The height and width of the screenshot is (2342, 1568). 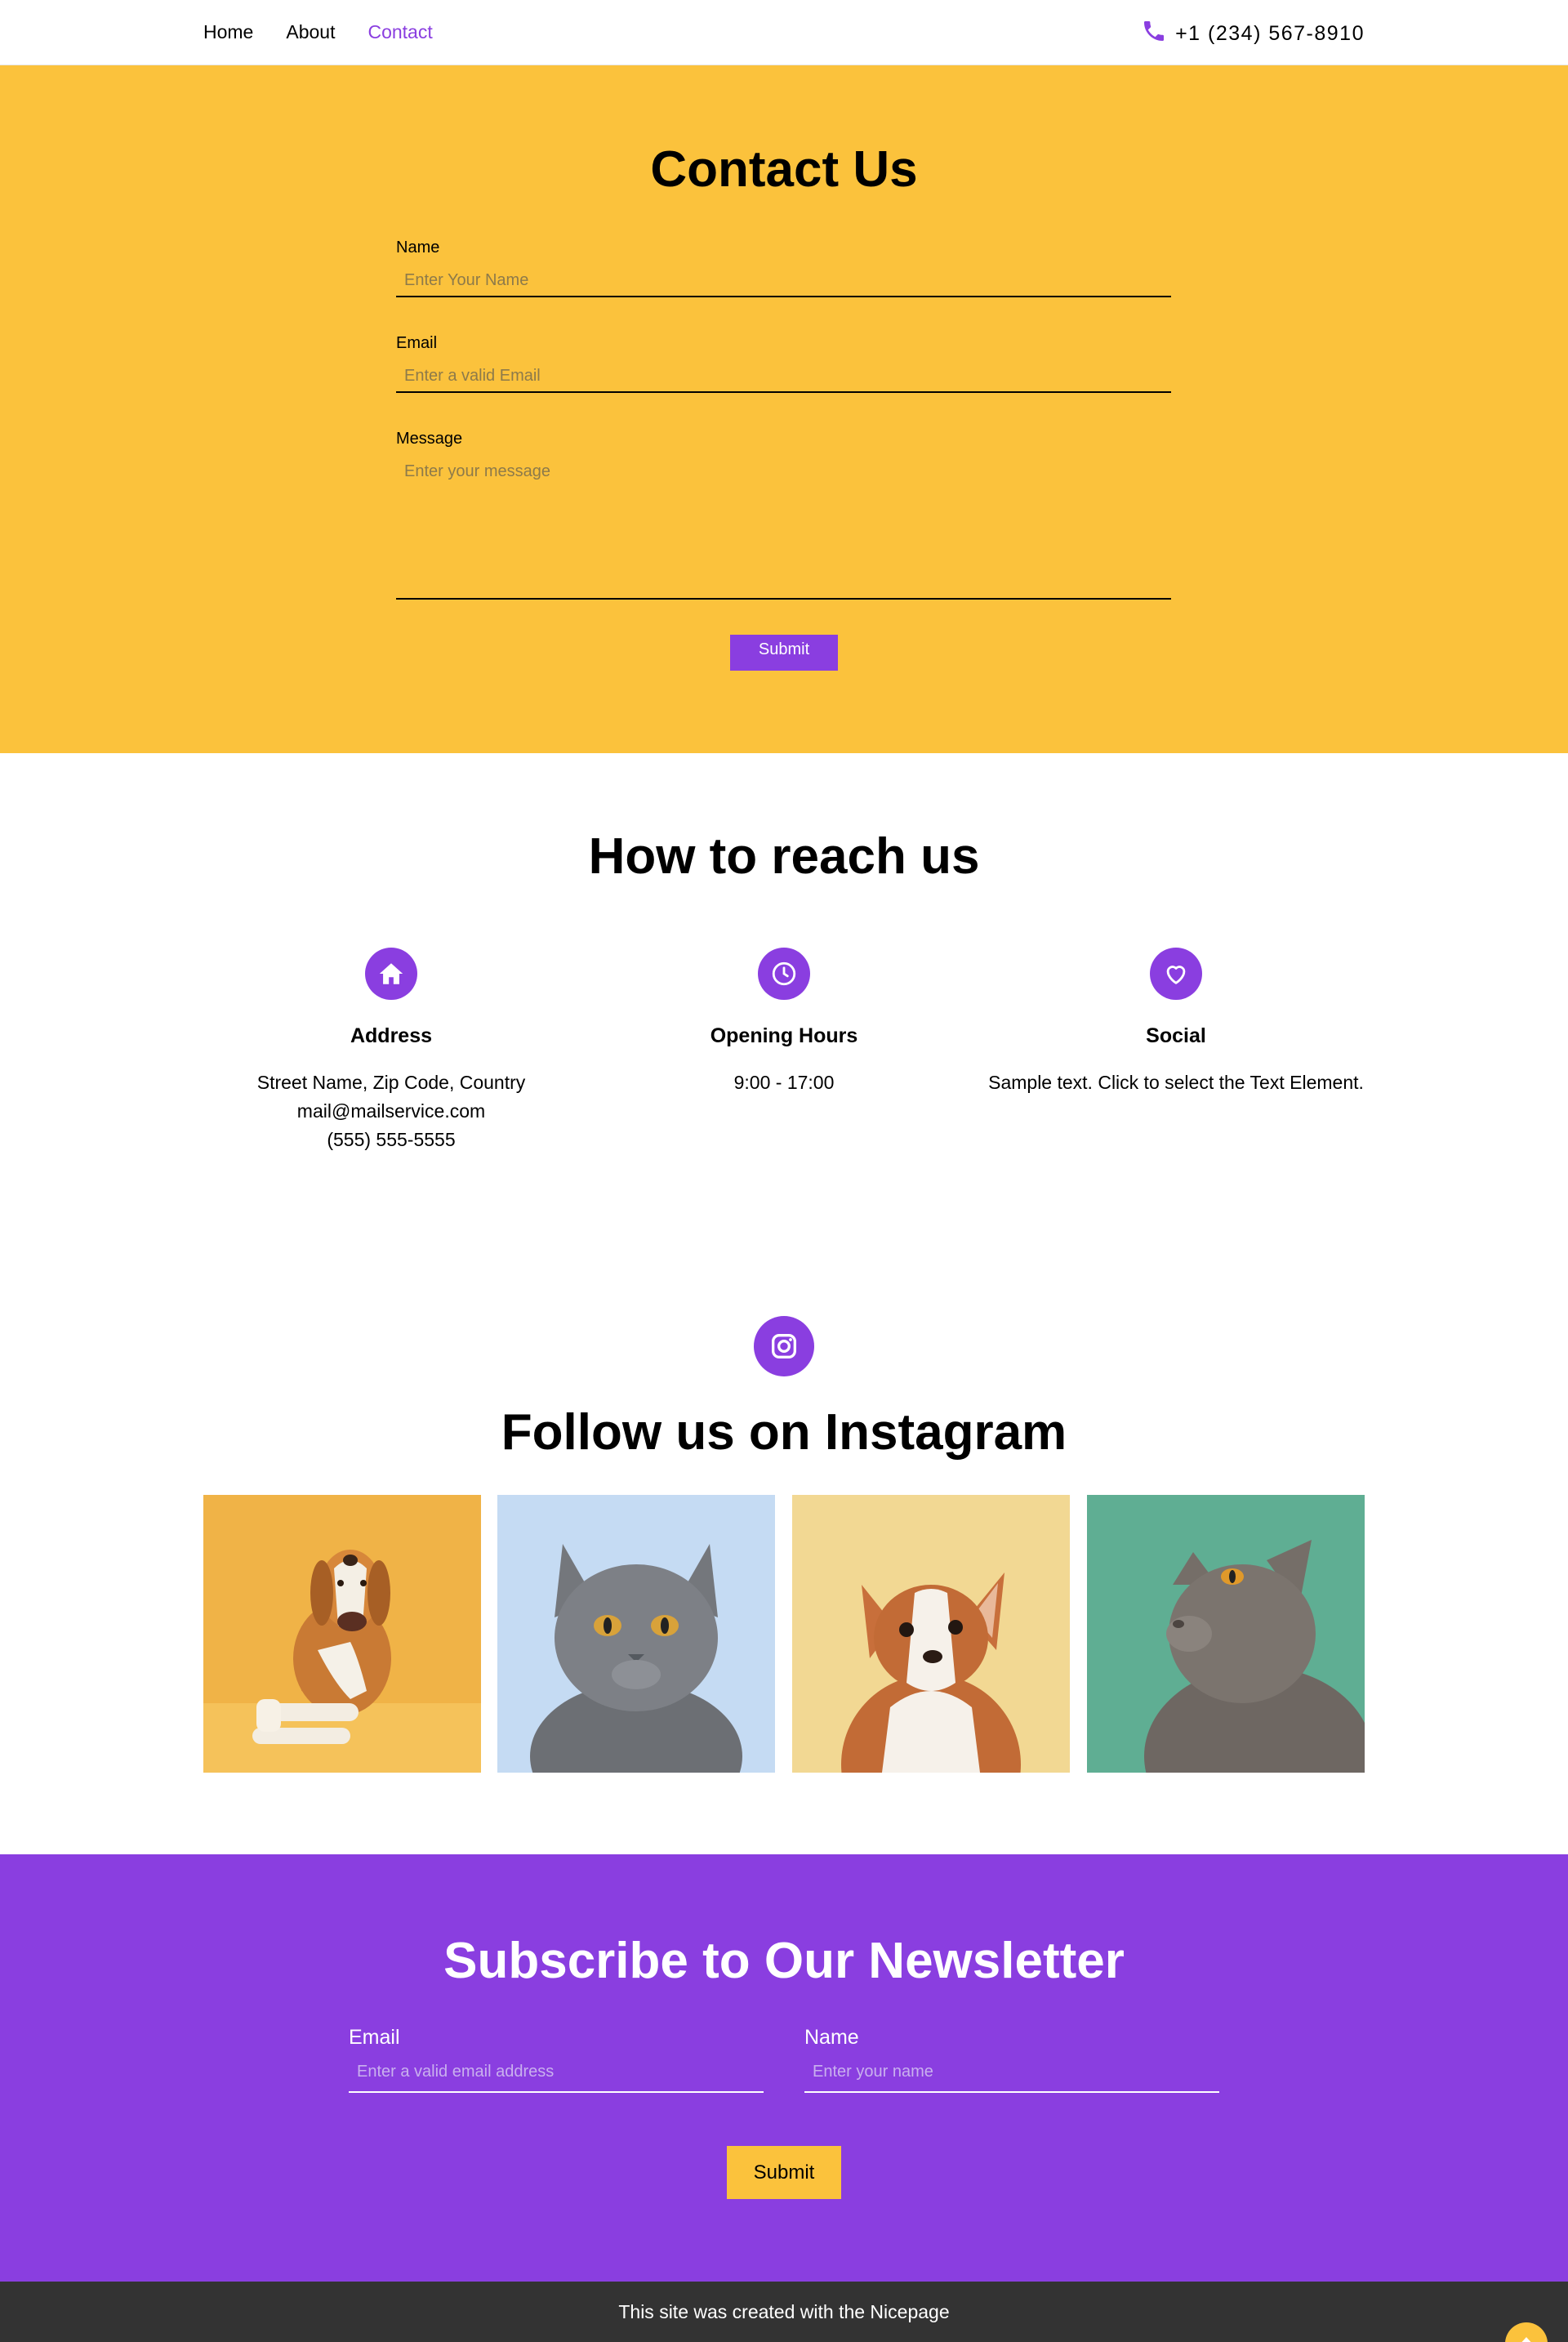 What do you see at coordinates (374, 2038) in the screenshot?
I see `newsletter-email-label: Email` at bounding box center [374, 2038].